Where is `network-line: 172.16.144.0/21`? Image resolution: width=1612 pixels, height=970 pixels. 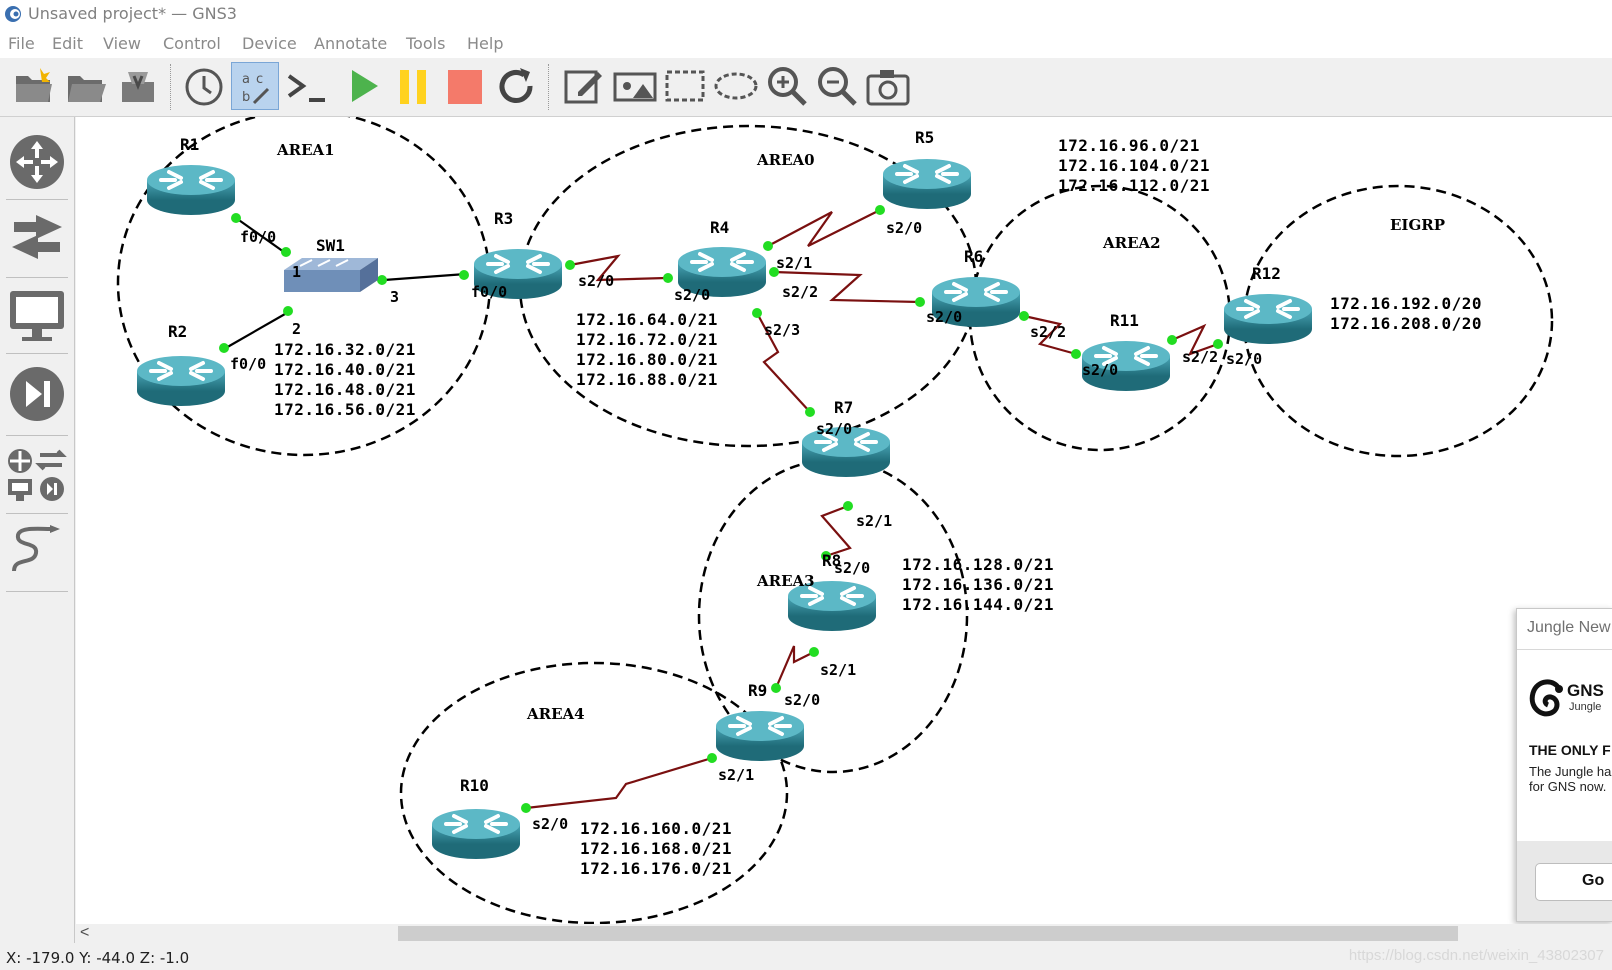
network-line: 172.16.144.0/21 is located at coordinates (978, 604).